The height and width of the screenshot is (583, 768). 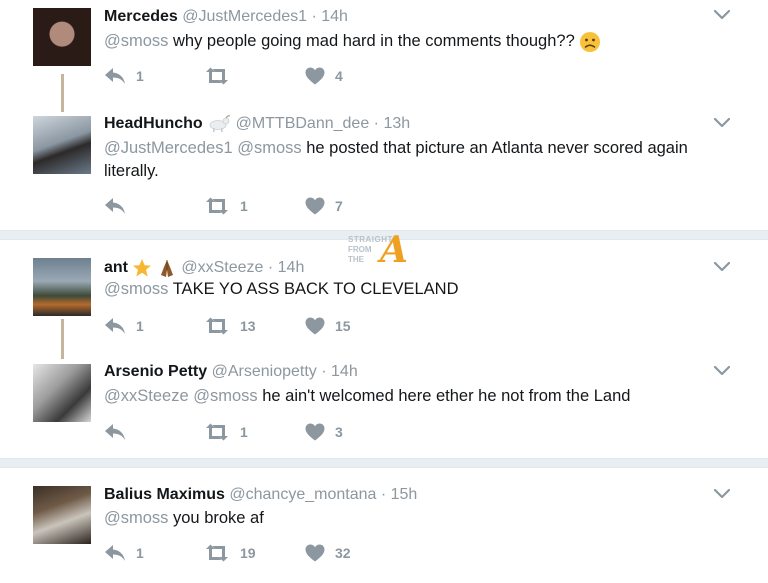 What do you see at coordinates (404, 494) in the screenshot?
I see `timestamp: 15h` at bounding box center [404, 494].